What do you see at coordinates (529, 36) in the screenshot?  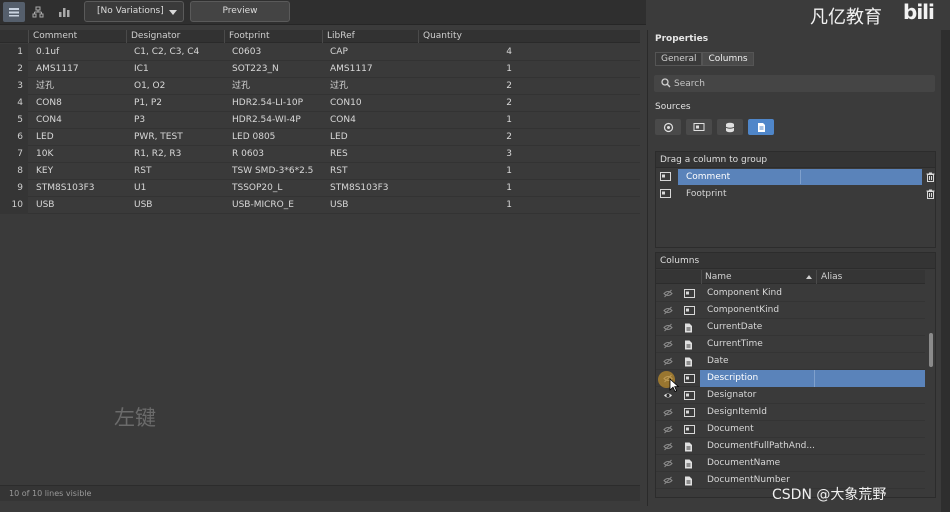 I see `header-quantity: Quantity` at bounding box center [529, 36].